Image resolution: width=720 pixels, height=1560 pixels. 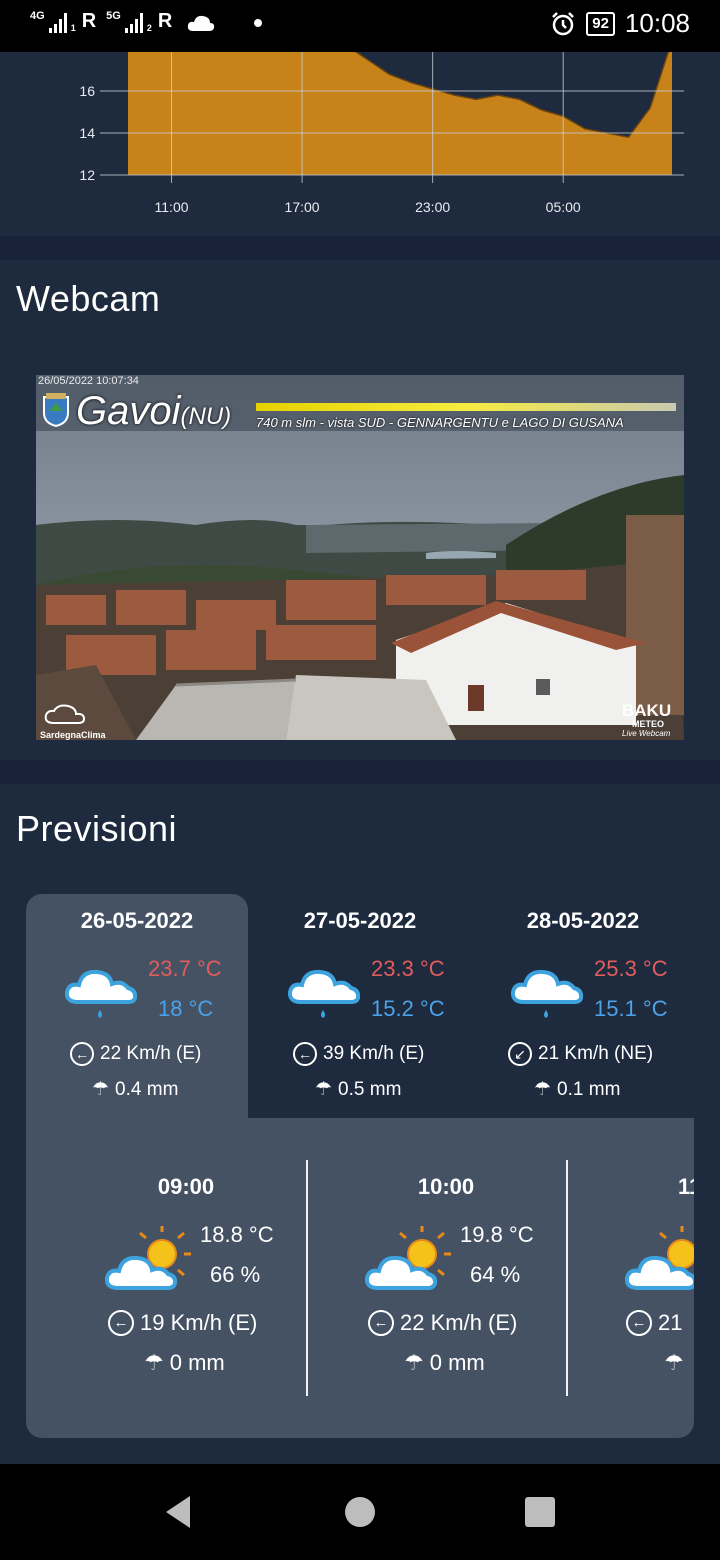 What do you see at coordinates (186, 1008) in the screenshot?
I see `day-temp-min: 18 °C` at bounding box center [186, 1008].